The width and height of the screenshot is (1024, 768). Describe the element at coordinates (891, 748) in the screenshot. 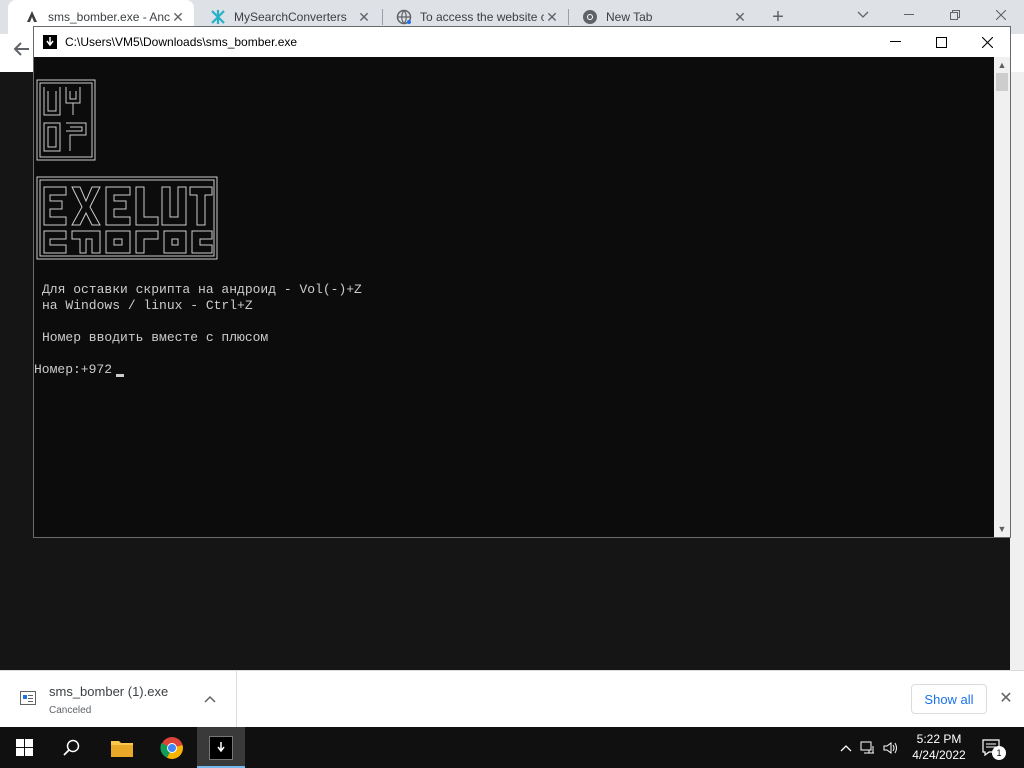

I see `volume-icon` at that location.